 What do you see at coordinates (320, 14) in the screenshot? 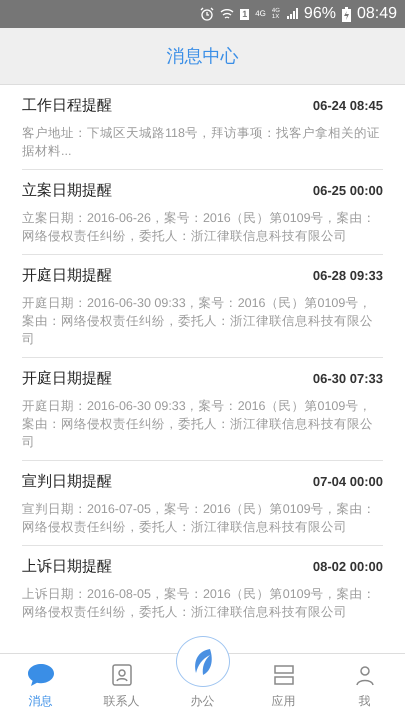
I see `battery-percent: 96%` at bounding box center [320, 14].